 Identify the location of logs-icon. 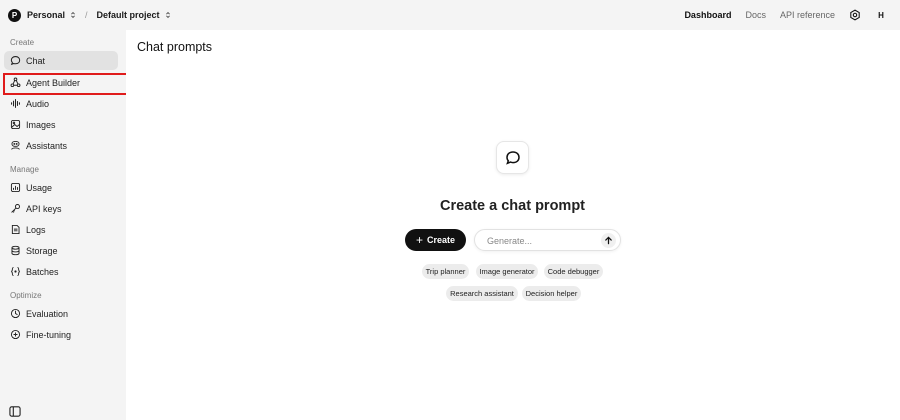
(15, 229).